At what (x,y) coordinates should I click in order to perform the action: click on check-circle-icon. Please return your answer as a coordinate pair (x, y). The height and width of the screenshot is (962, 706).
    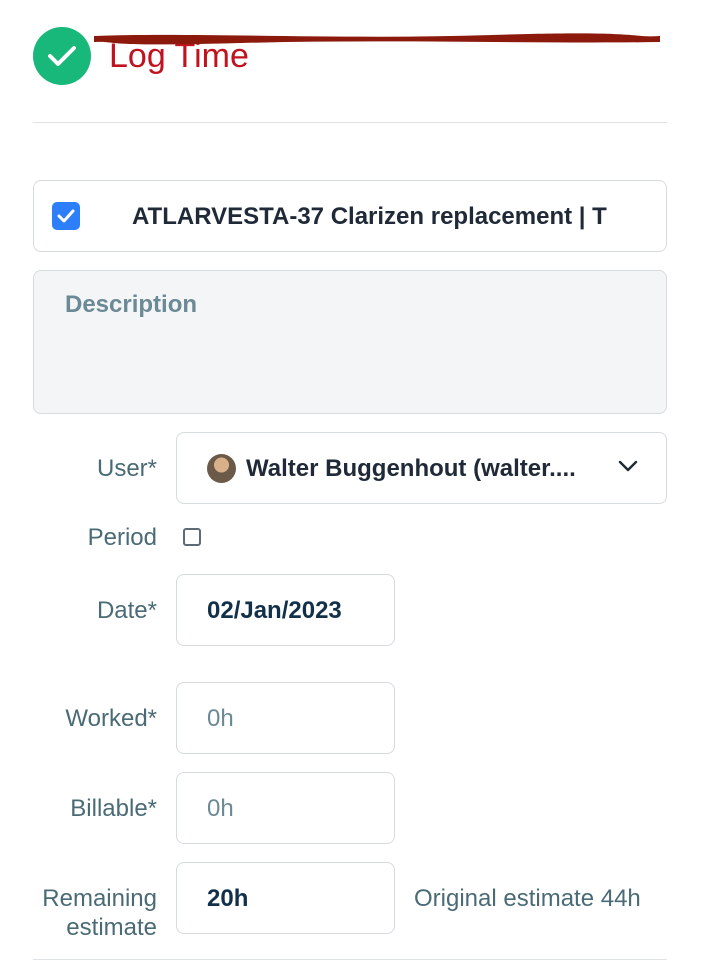
    Looking at the image, I should click on (62, 56).